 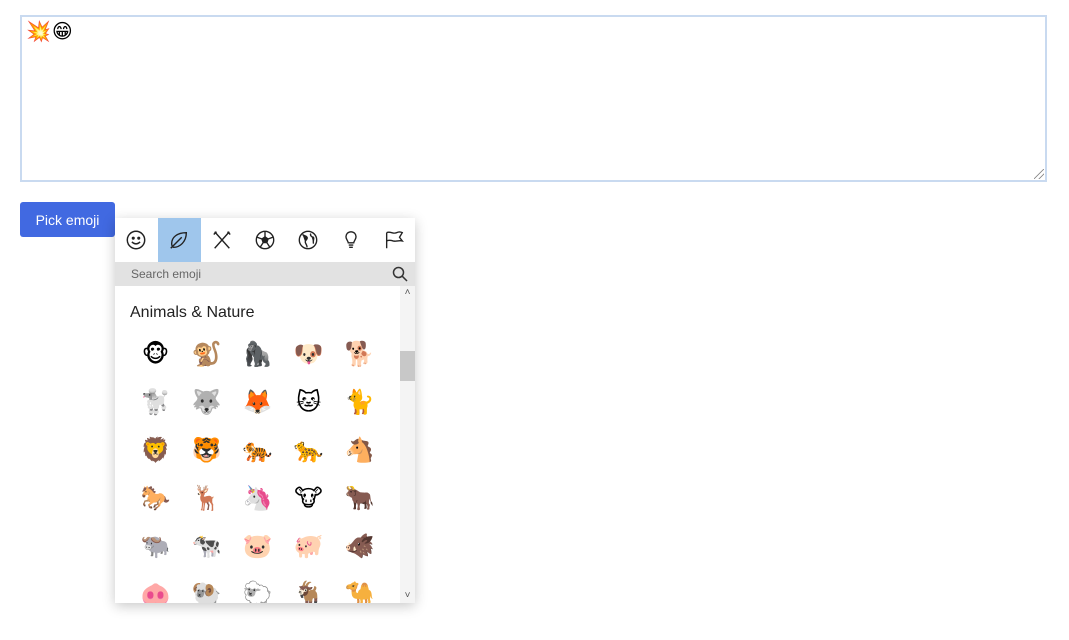 What do you see at coordinates (192, 312) in the screenshot?
I see `category-title: Animals & Nature` at bounding box center [192, 312].